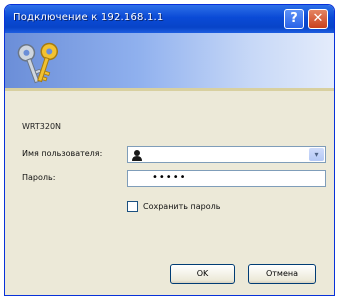  Describe the element at coordinates (282, 274) in the screenshot. I see `cancel-button: Отмена` at that location.